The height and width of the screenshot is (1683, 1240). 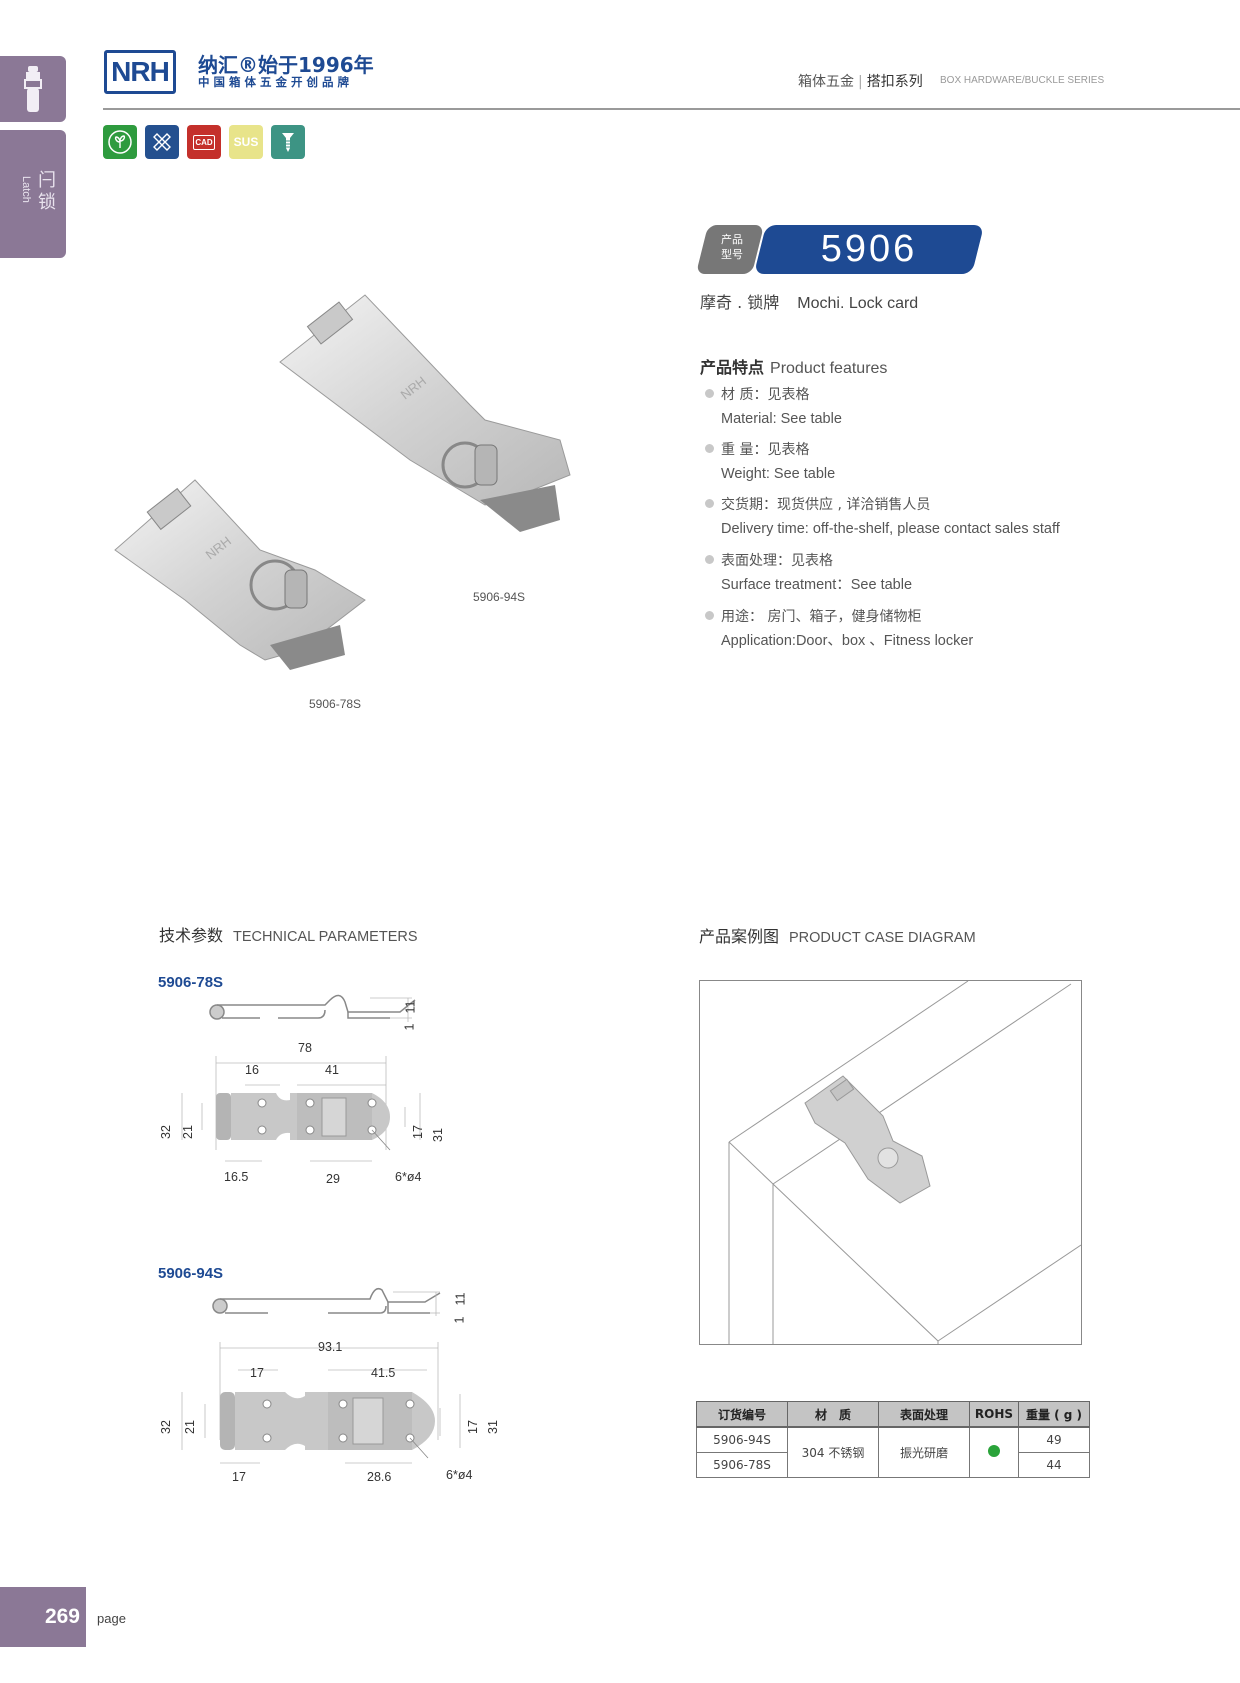 What do you see at coordinates (120, 142) in the screenshot?
I see `eco-icon` at bounding box center [120, 142].